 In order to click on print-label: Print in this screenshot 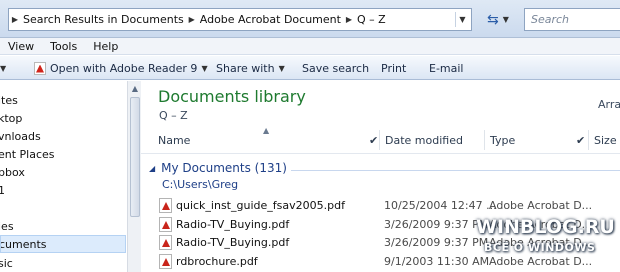, I will do `click(394, 68)`.